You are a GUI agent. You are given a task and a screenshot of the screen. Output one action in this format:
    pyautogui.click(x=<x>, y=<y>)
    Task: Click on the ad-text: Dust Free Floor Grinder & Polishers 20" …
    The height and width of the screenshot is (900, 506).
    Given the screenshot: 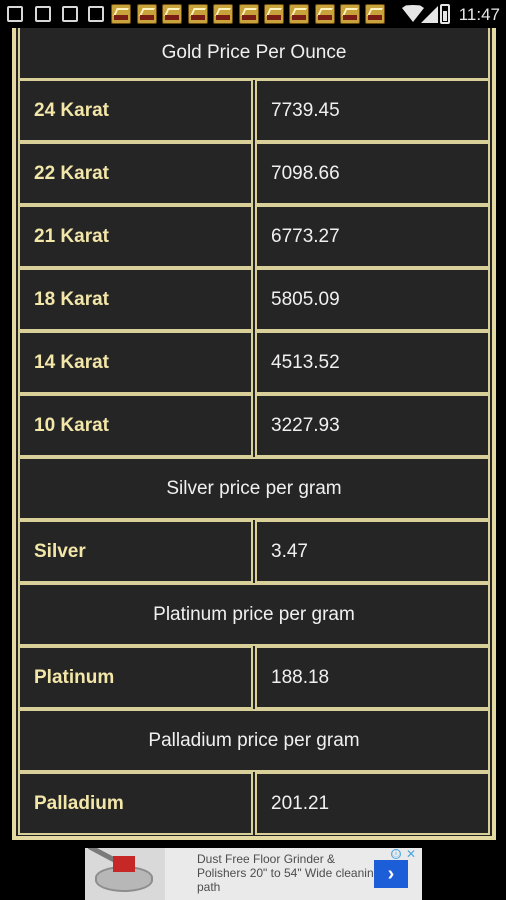 What is the action you would take?
    pyautogui.click(x=291, y=873)
    